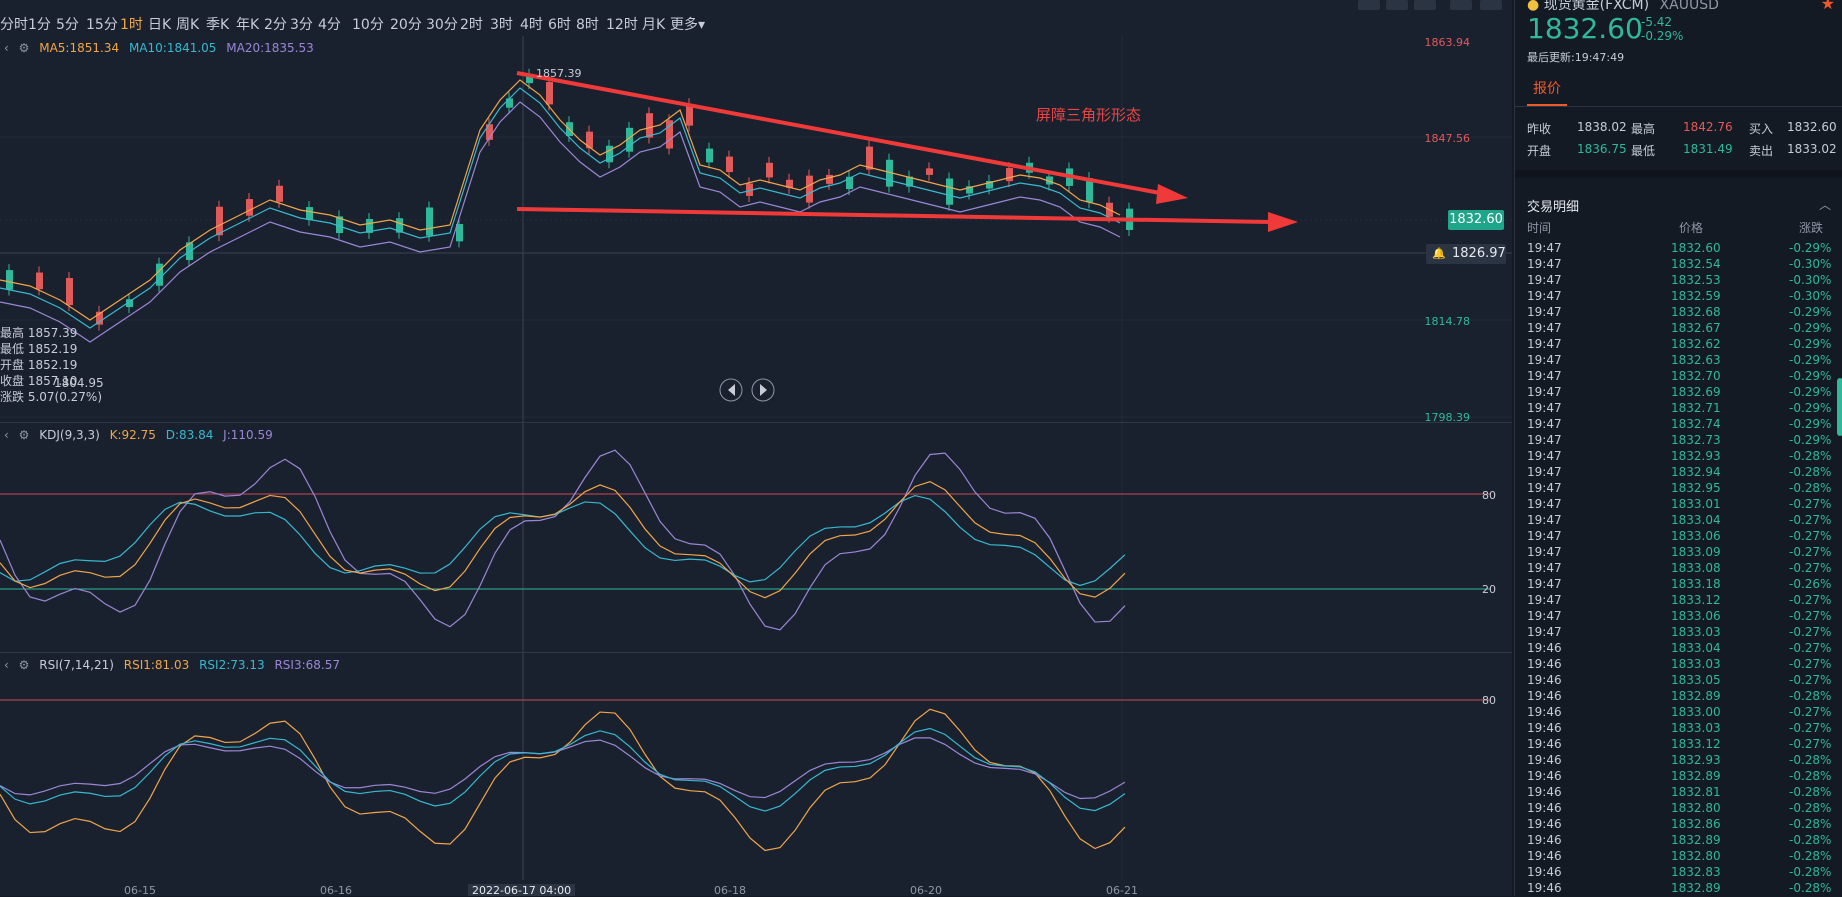 Image resolution: width=1842 pixels, height=897 pixels. What do you see at coordinates (1679, 440) in the screenshot?
I see `trade-row: 19:47 1832.73 -0.29%` at bounding box center [1679, 440].